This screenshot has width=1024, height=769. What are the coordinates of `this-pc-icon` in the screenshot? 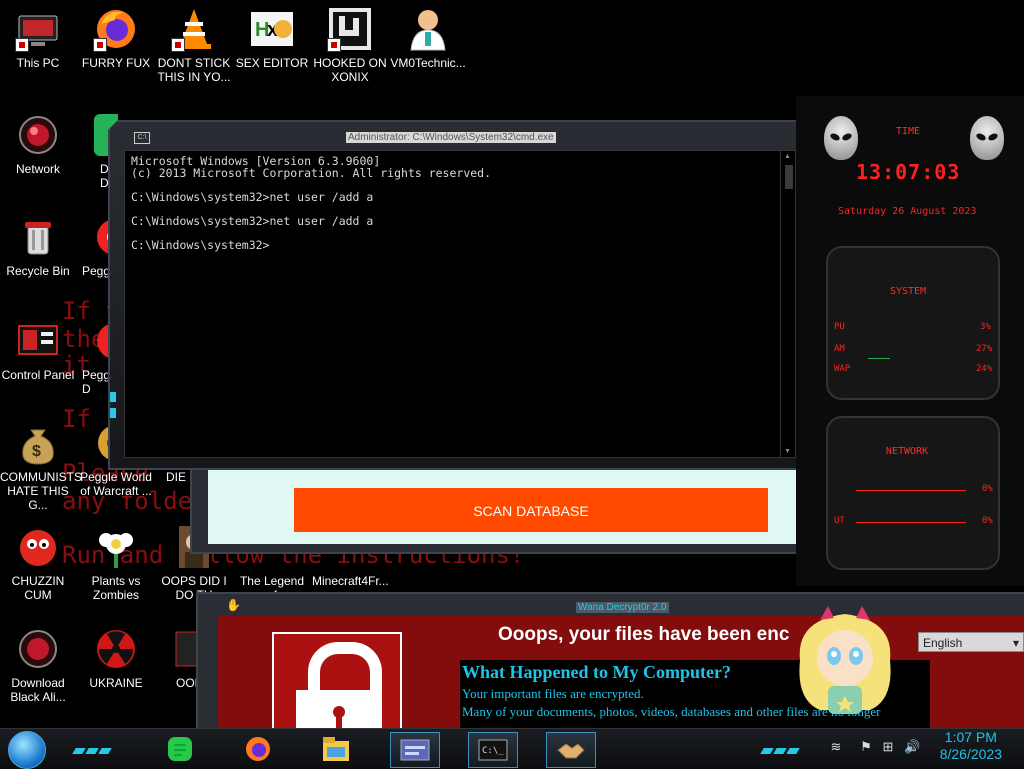 It's located at (38, 29).